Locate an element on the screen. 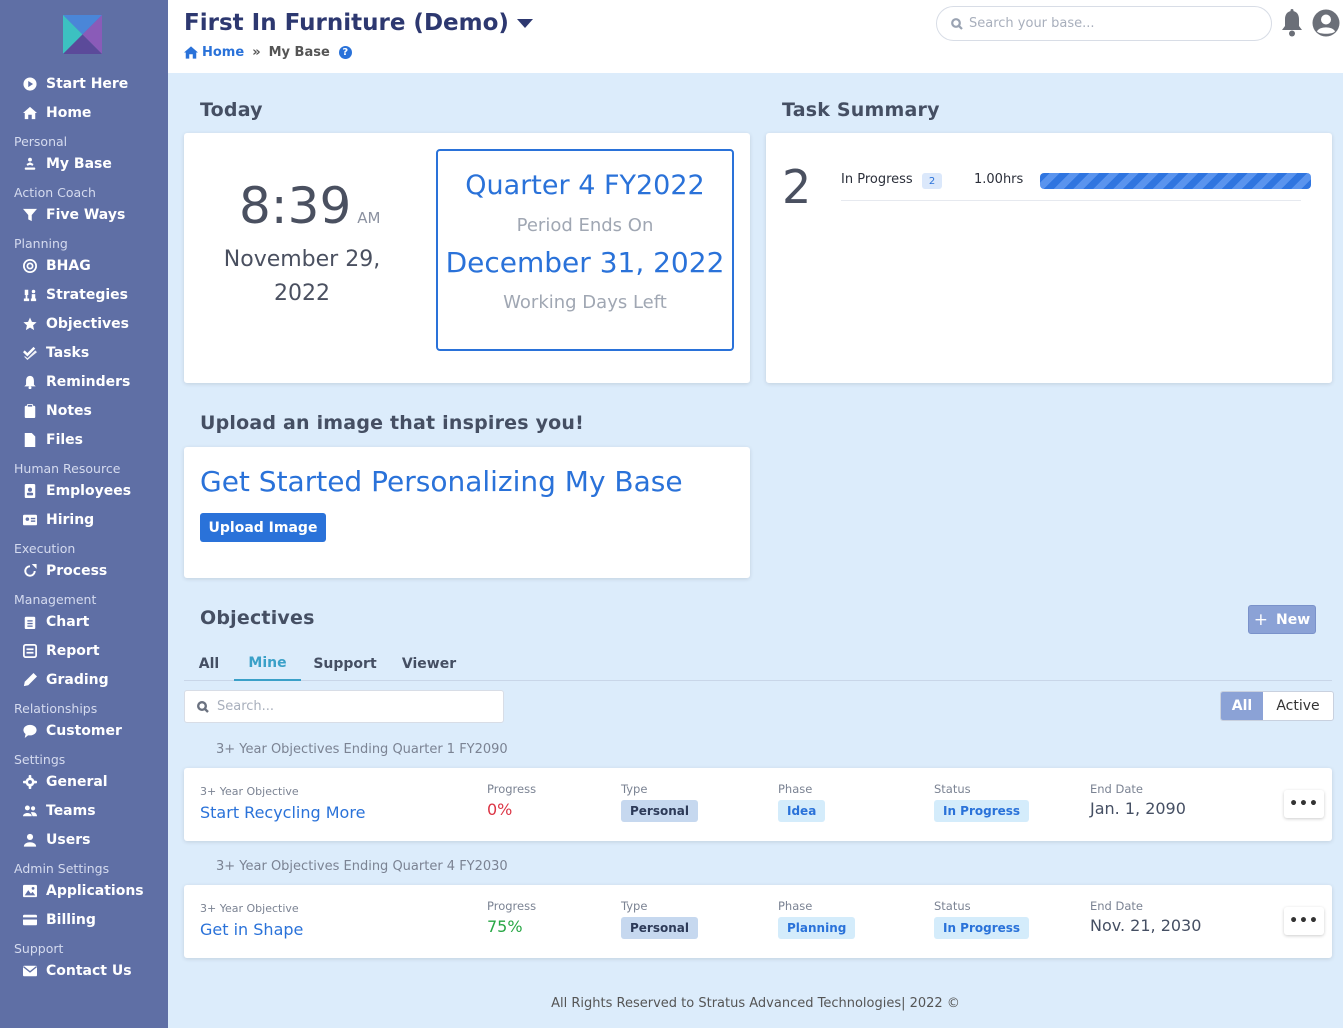  sidebar-item-label: General is located at coordinates (77, 782).